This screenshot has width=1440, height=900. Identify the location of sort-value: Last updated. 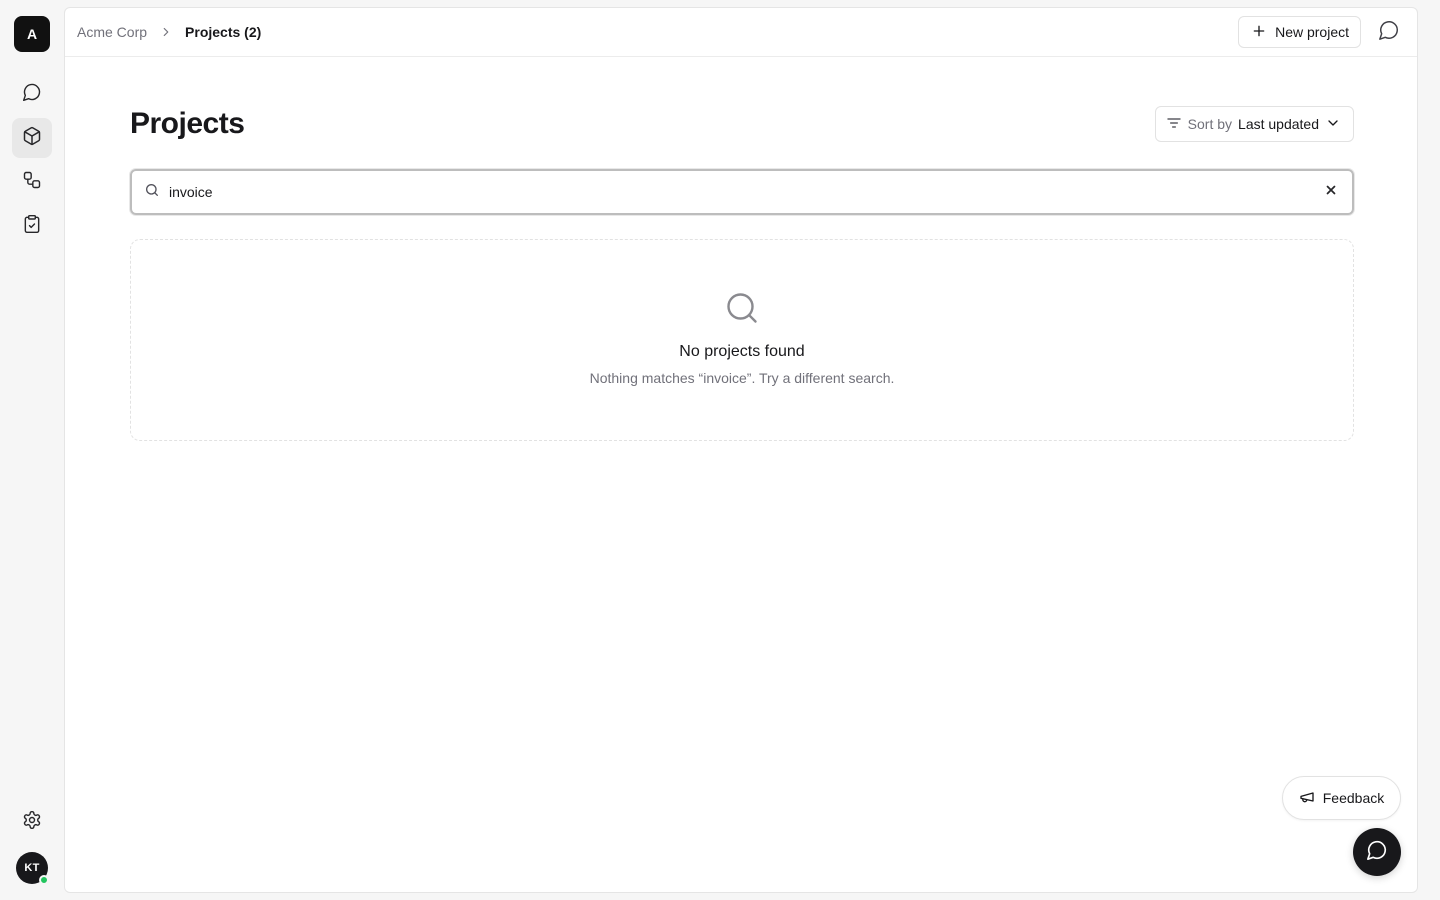
(1278, 124).